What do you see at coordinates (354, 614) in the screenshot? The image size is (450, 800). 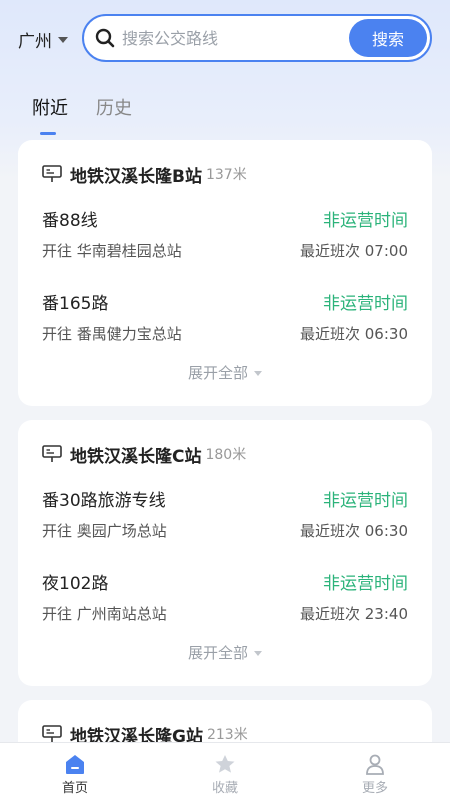 I see `route-next-departure: 最近班次 23:40` at bounding box center [354, 614].